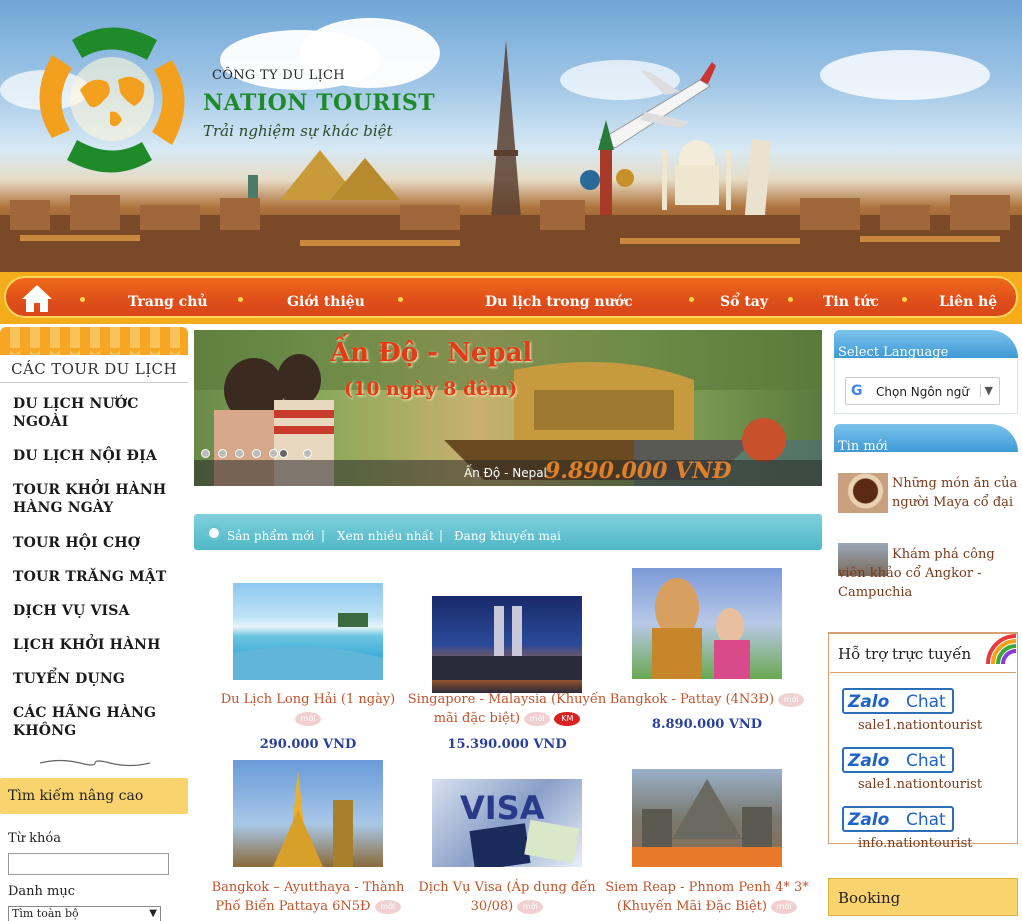 The image size is (1022, 921). I want to click on nav-item-domestic-tours: Du lịch trong nước, so click(559, 302).